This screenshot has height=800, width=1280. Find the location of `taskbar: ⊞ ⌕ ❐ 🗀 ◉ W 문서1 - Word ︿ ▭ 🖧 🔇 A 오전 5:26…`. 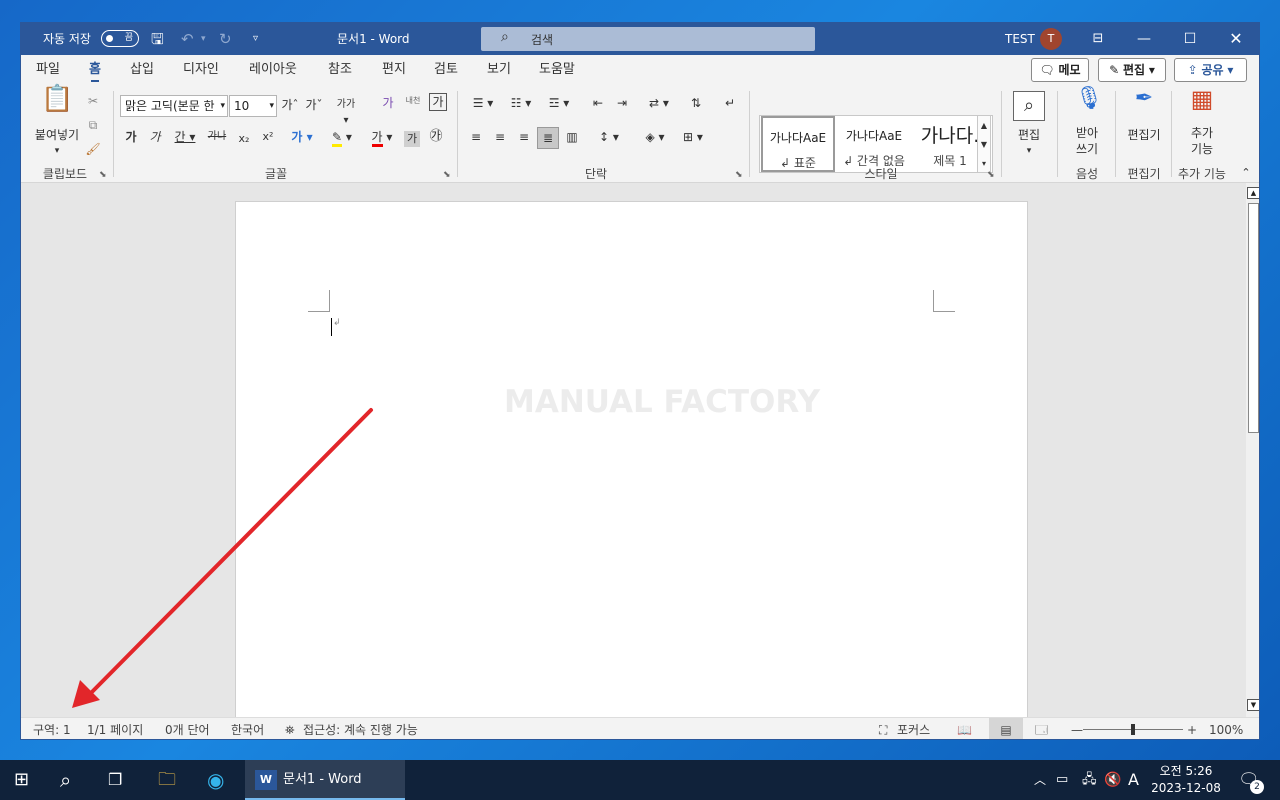

taskbar: ⊞ ⌕ ❐ 🗀 ◉ W 문서1 - Word ︿ ▭ 🖧 🔇 A 오전 5:26… is located at coordinates (640, 780).